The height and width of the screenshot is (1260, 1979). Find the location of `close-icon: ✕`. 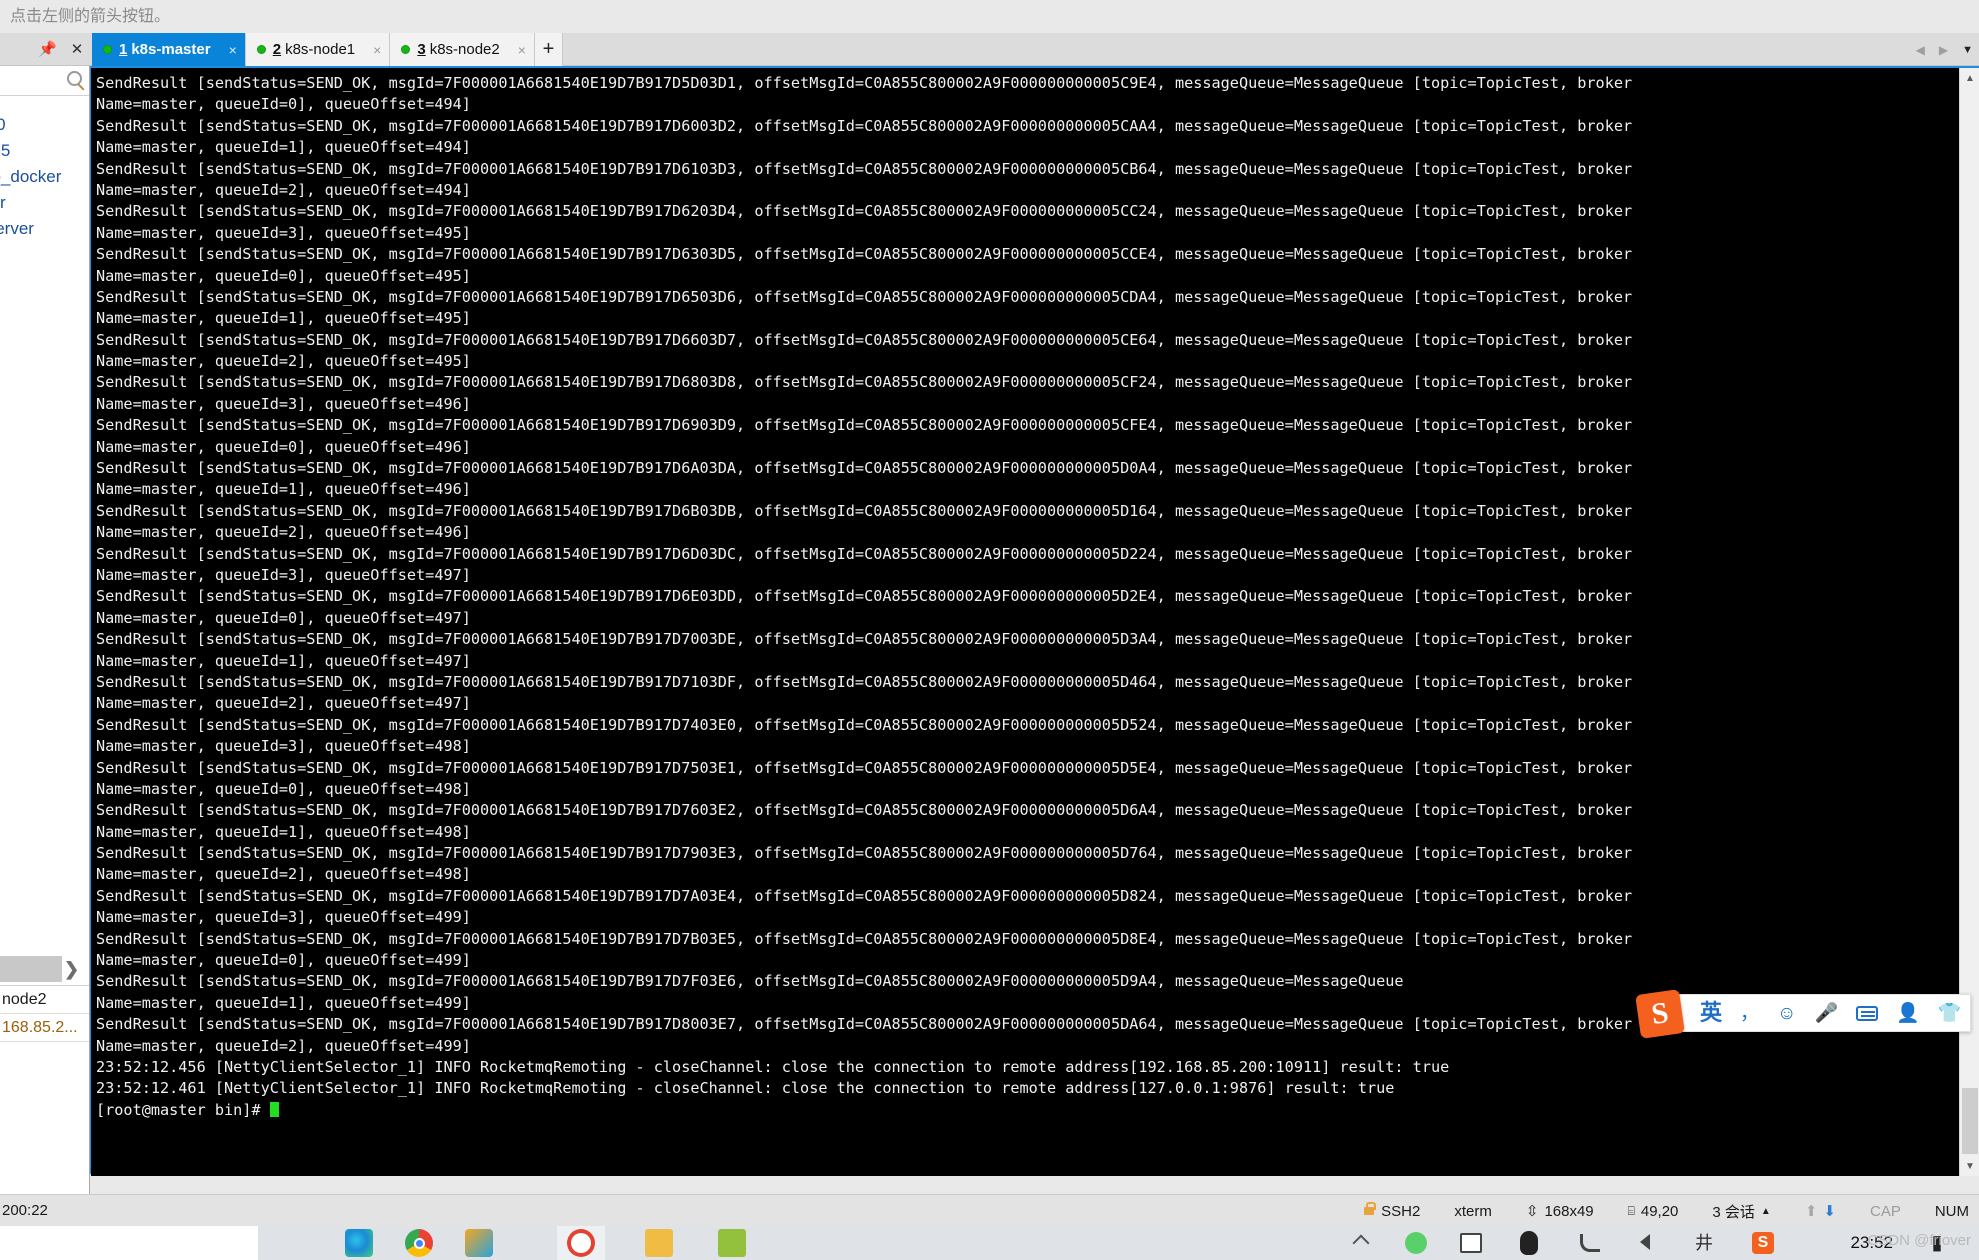

close-icon: ✕ is located at coordinates (77, 49).